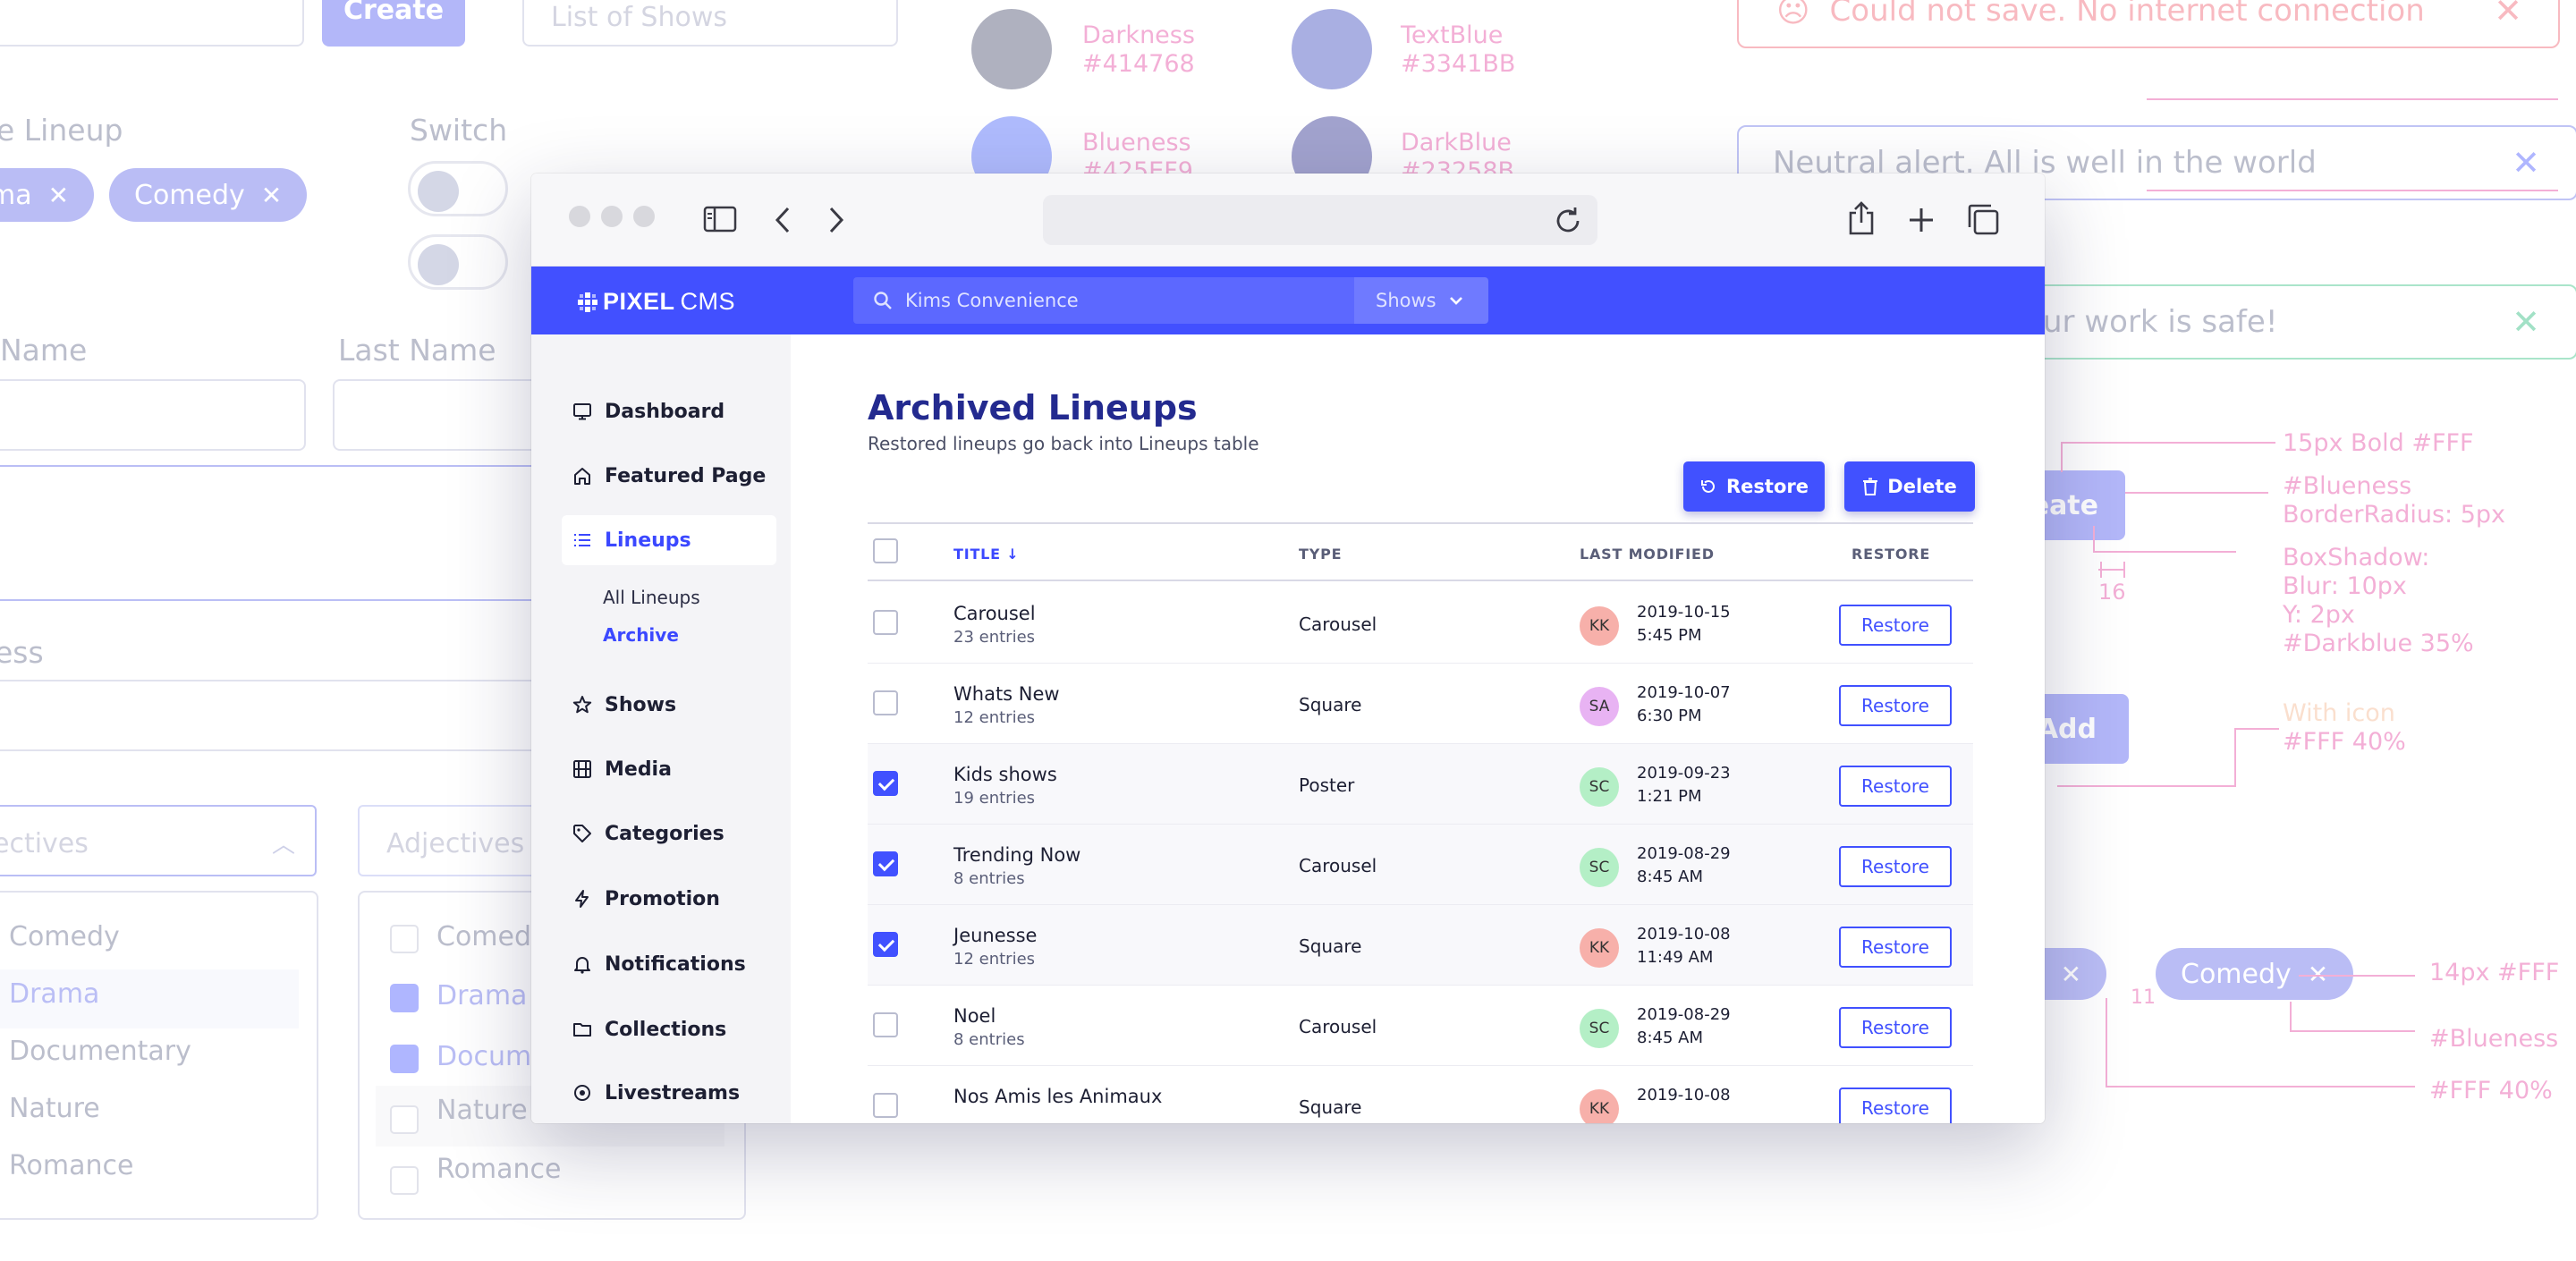 The image size is (2576, 1261). Describe the element at coordinates (404, 939) in the screenshot. I see `checkbox` at that location.